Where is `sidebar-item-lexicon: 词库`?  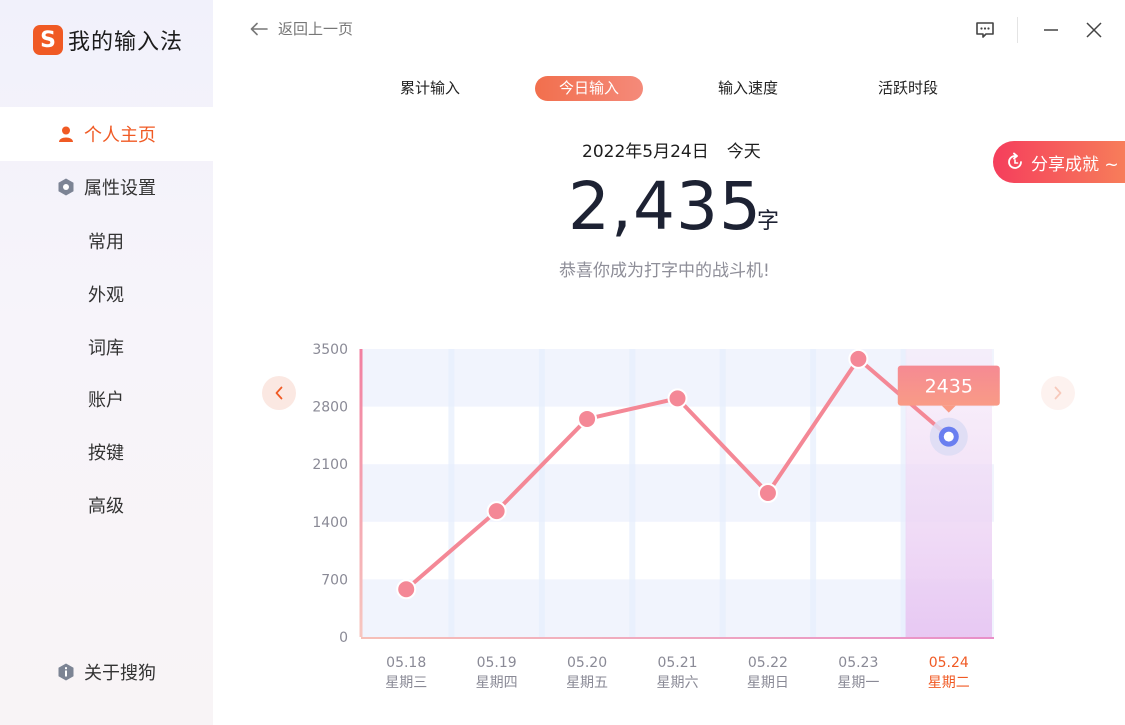
sidebar-item-lexicon: 词库 is located at coordinates (106, 347).